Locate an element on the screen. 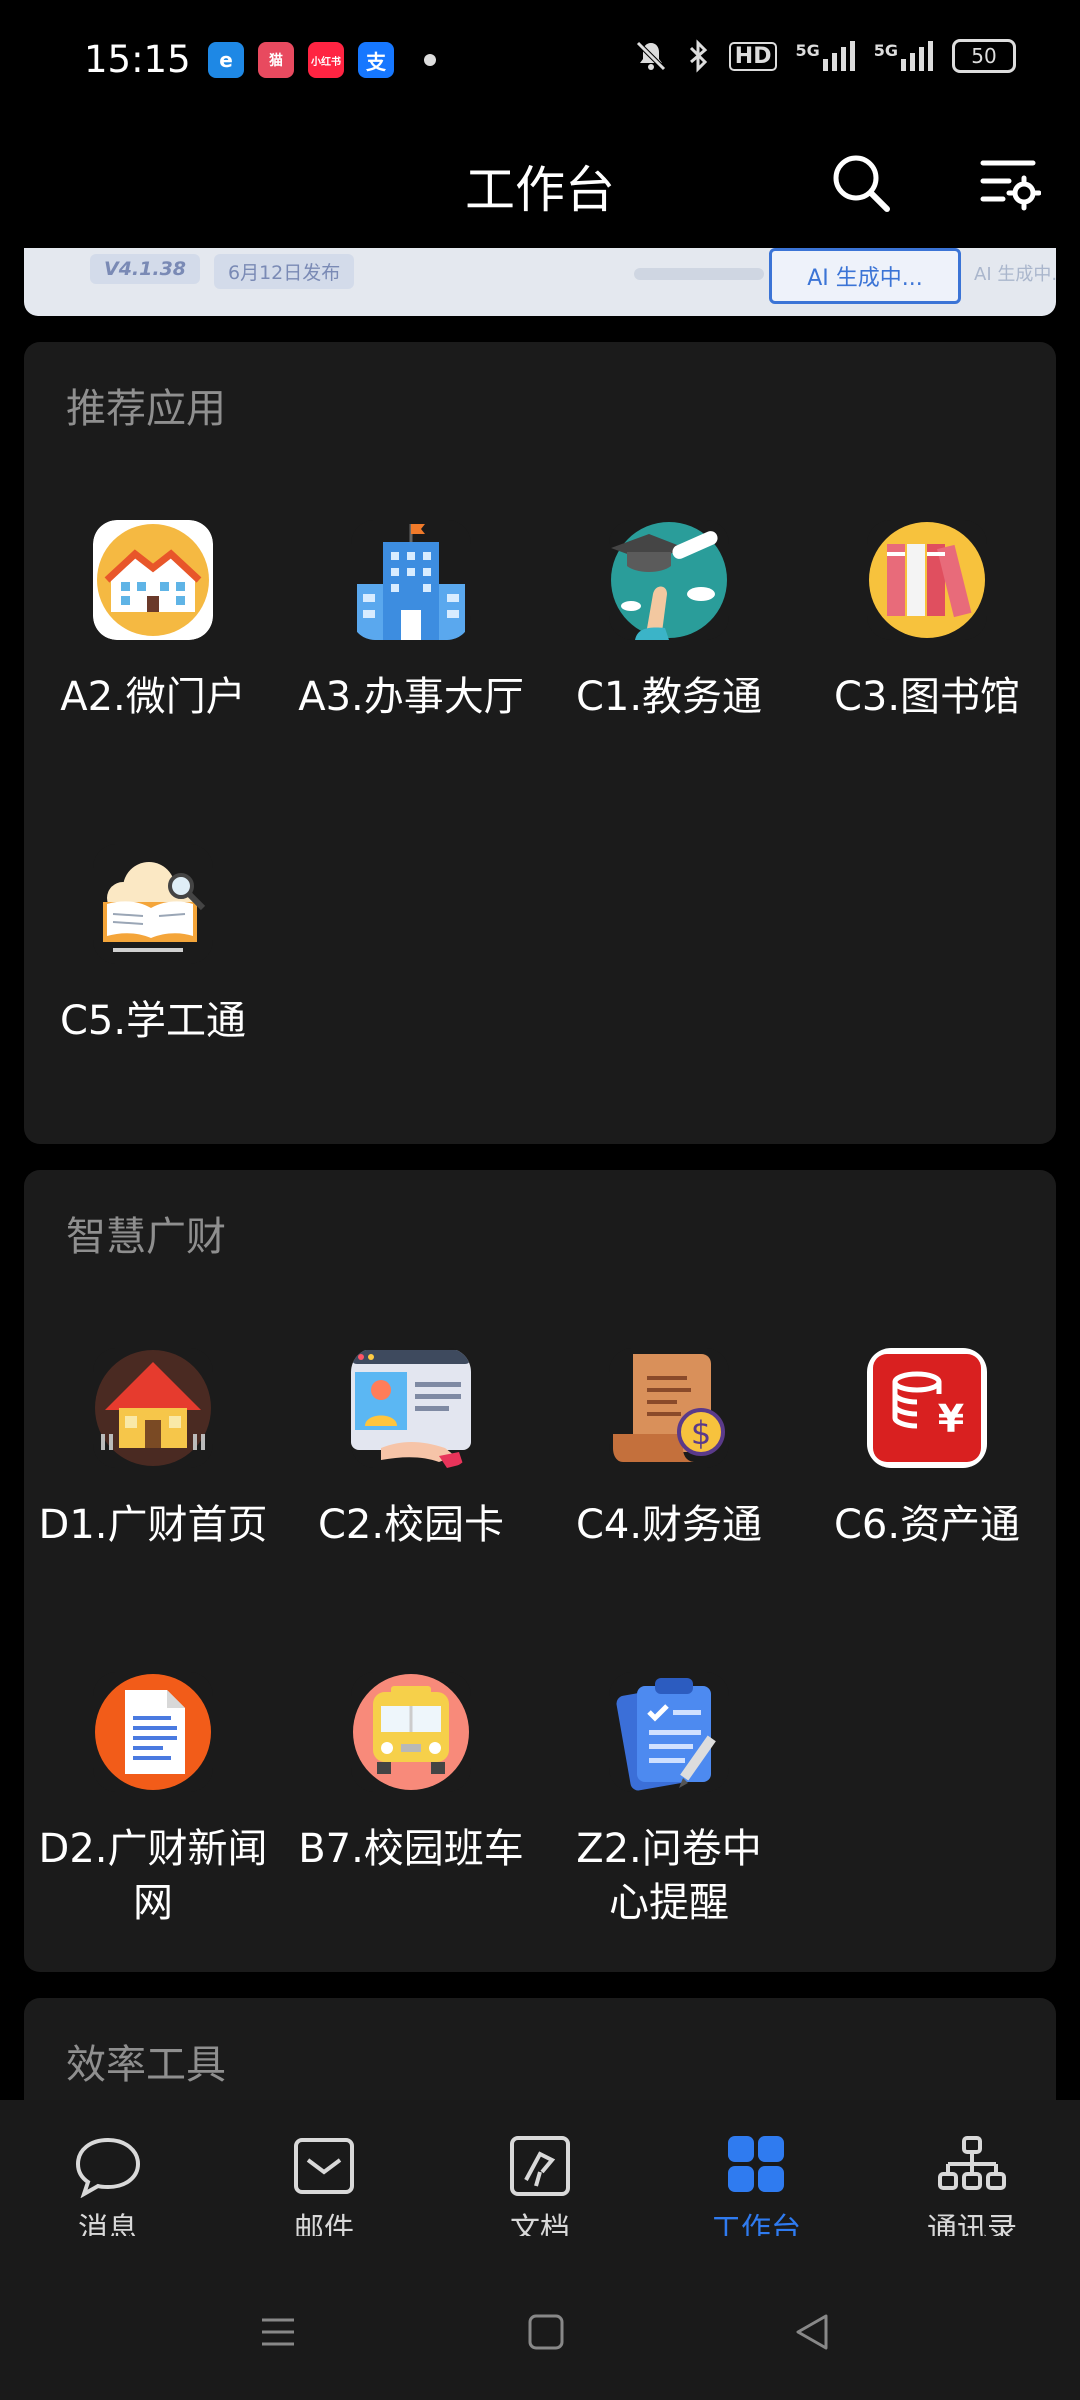  home-house-icon is located at coordinates (153, 1408).